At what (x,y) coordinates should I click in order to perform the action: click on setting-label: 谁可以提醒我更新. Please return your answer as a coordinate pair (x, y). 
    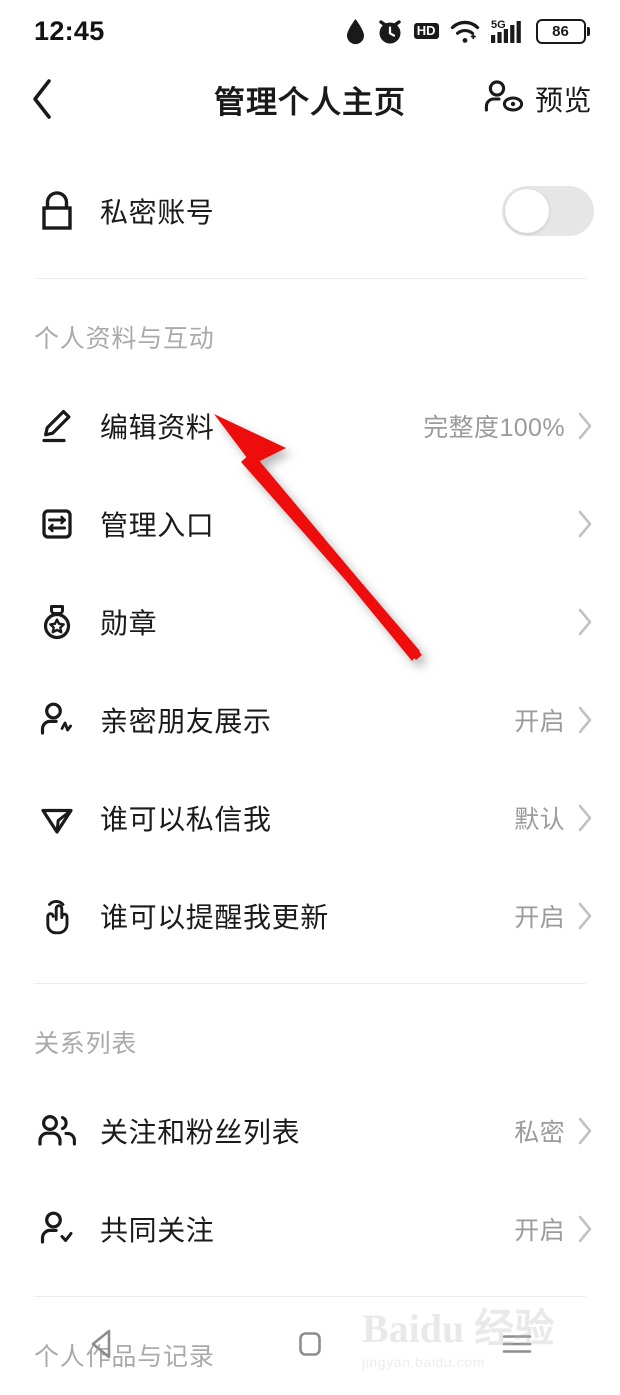
    Looking at the image, I should click on (214, 917).